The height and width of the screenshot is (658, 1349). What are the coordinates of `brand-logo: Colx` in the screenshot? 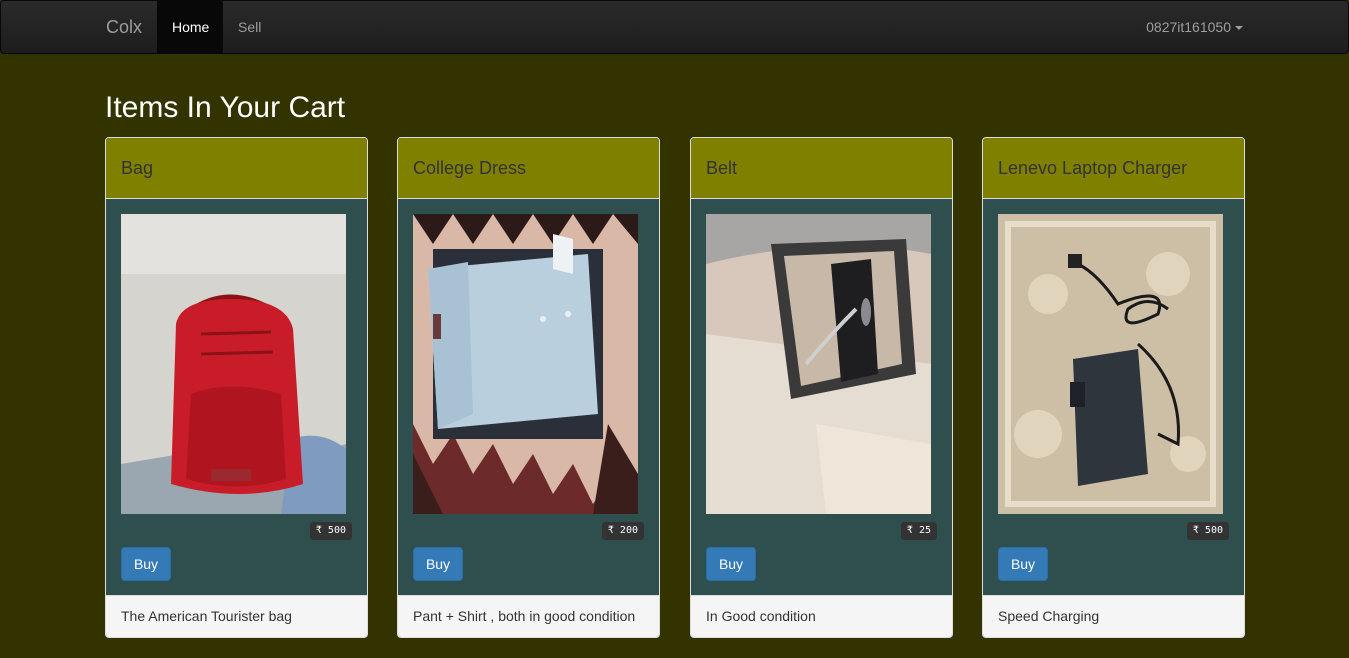 It's located at (124, 27).